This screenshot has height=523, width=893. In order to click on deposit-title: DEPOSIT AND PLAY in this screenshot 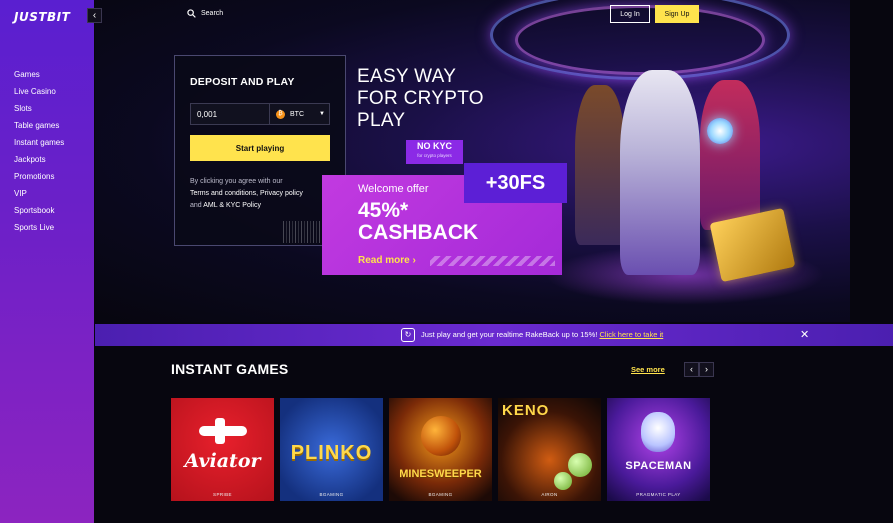, I will do `click(242, 82)`.